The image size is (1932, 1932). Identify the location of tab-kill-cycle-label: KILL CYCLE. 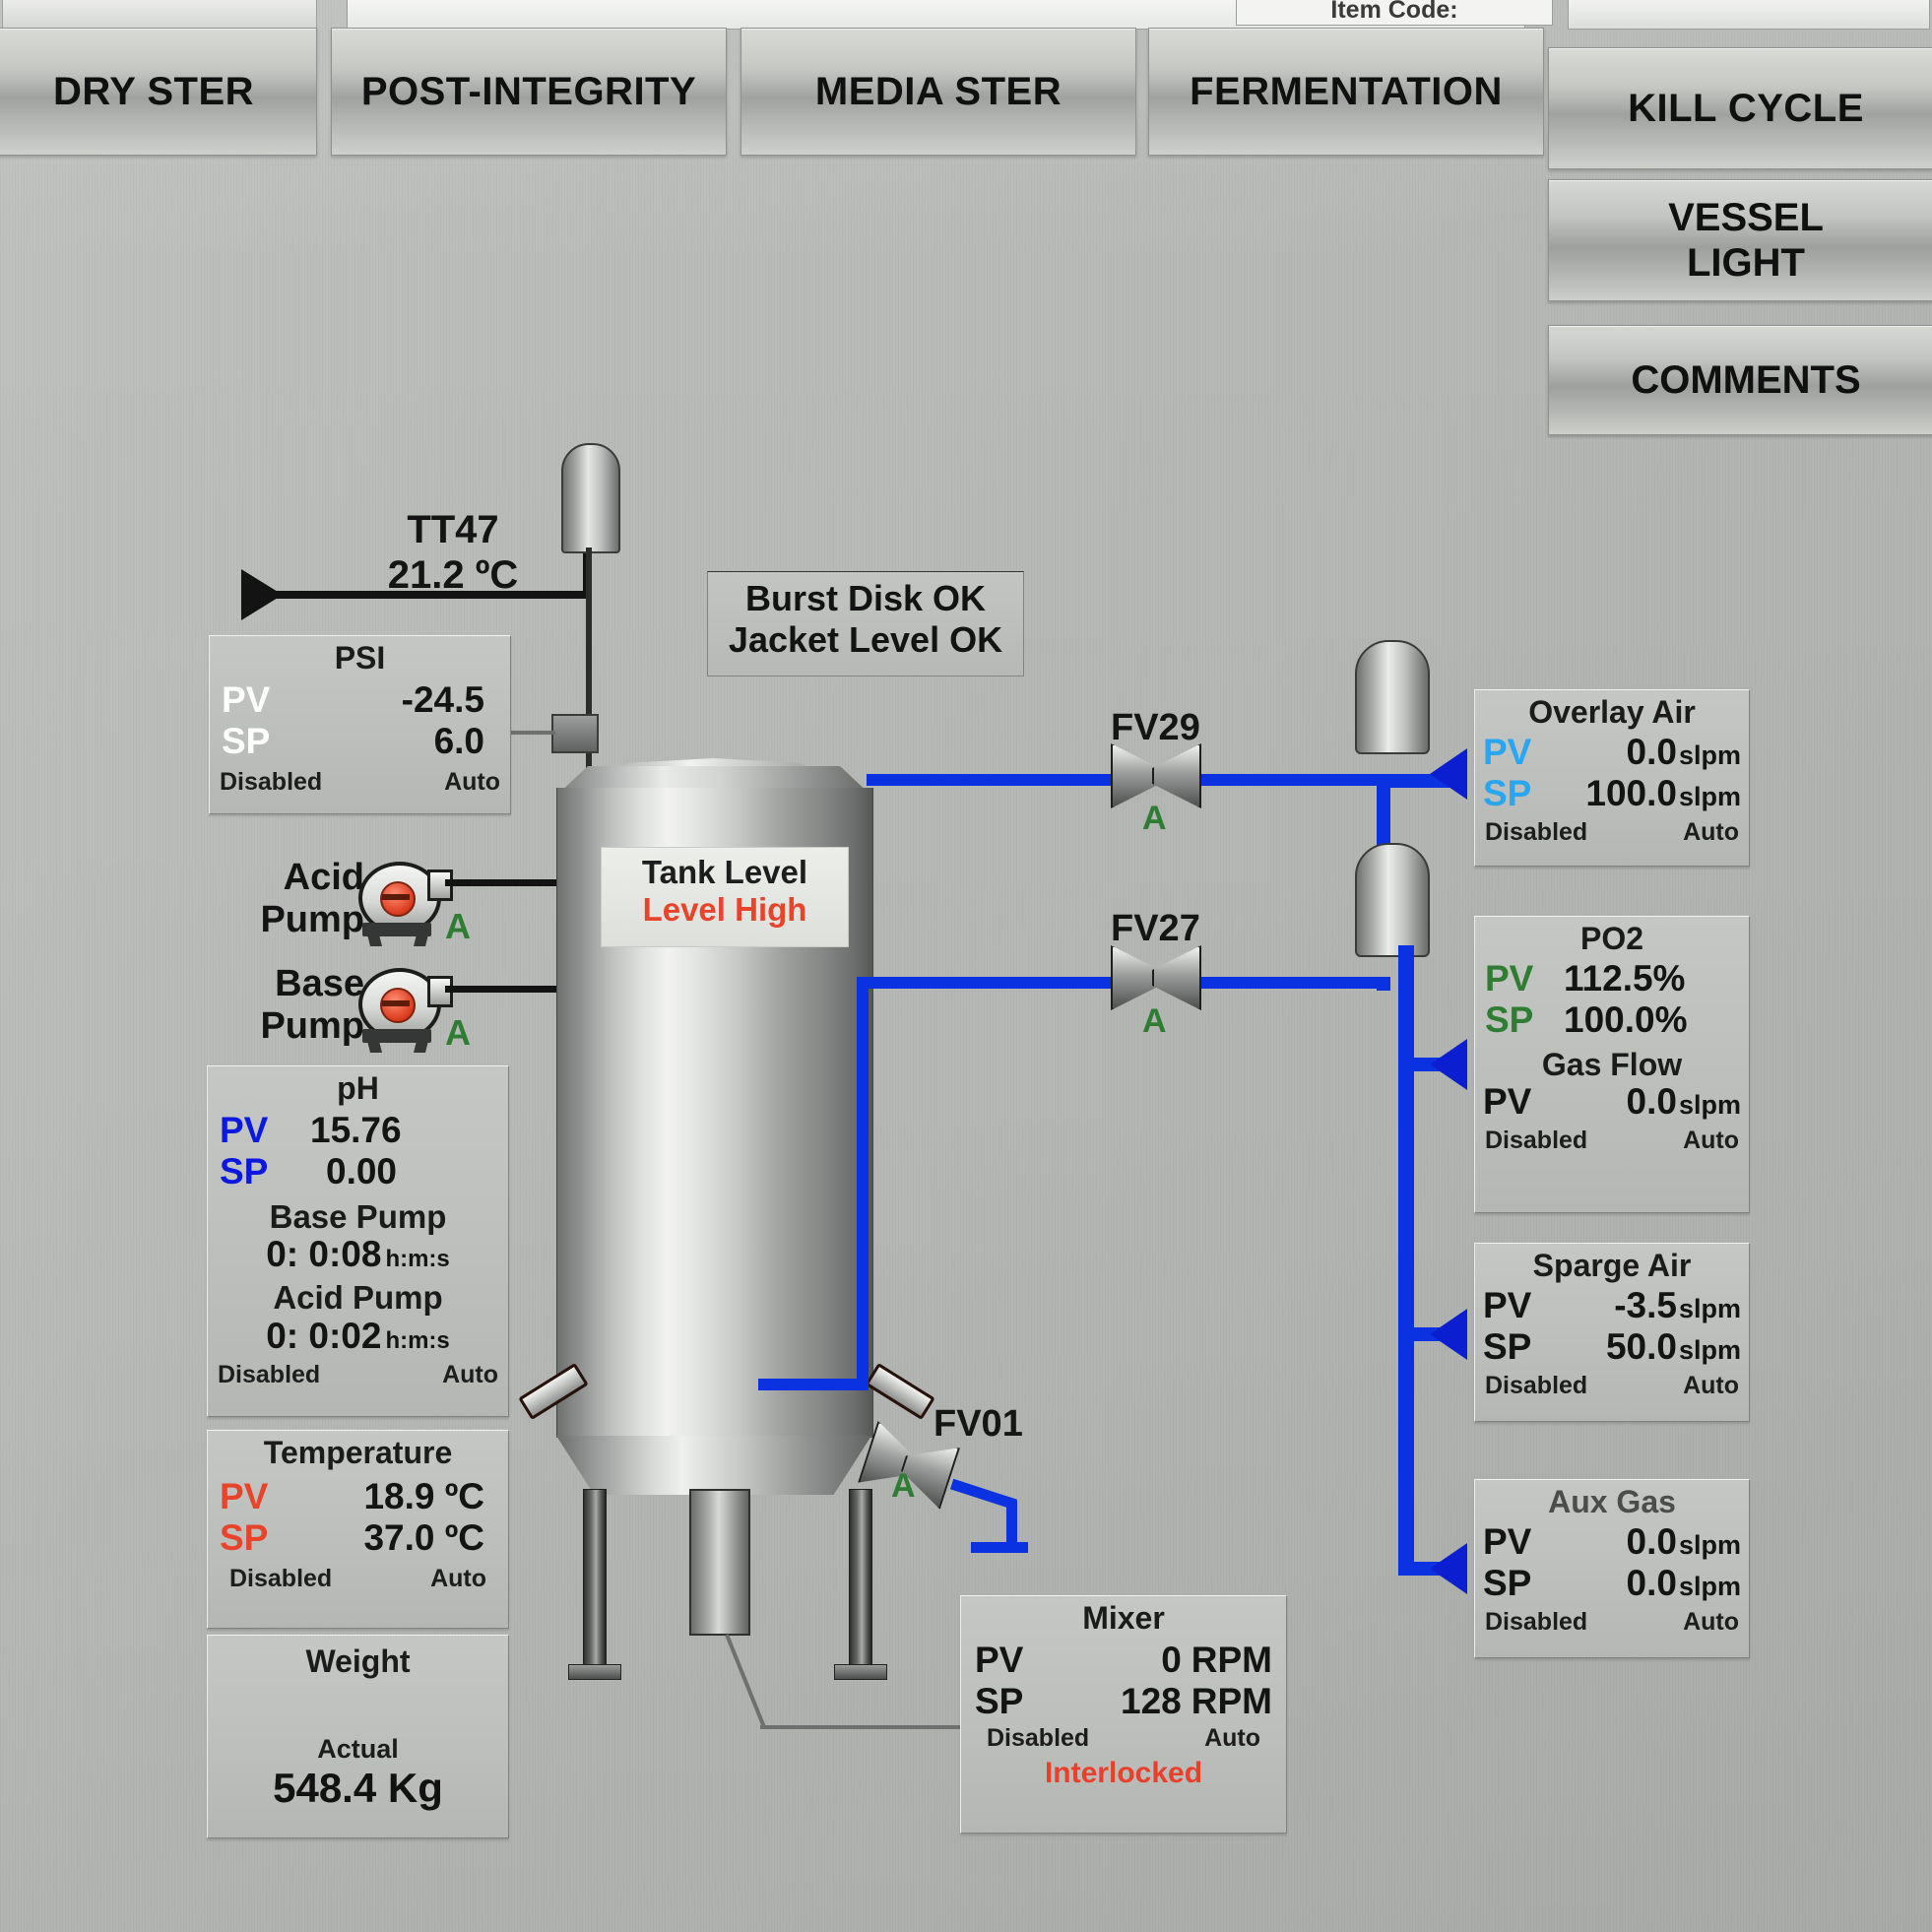
(1746, 108).